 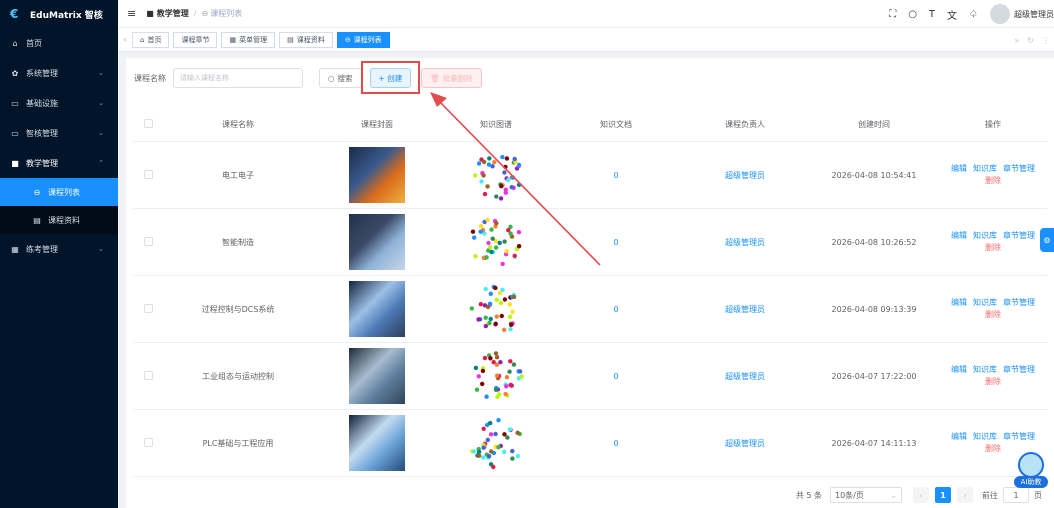 I want to click on sidebar-subitem-course-list: ⊖ 课程列表, so click(x=59, y=192).